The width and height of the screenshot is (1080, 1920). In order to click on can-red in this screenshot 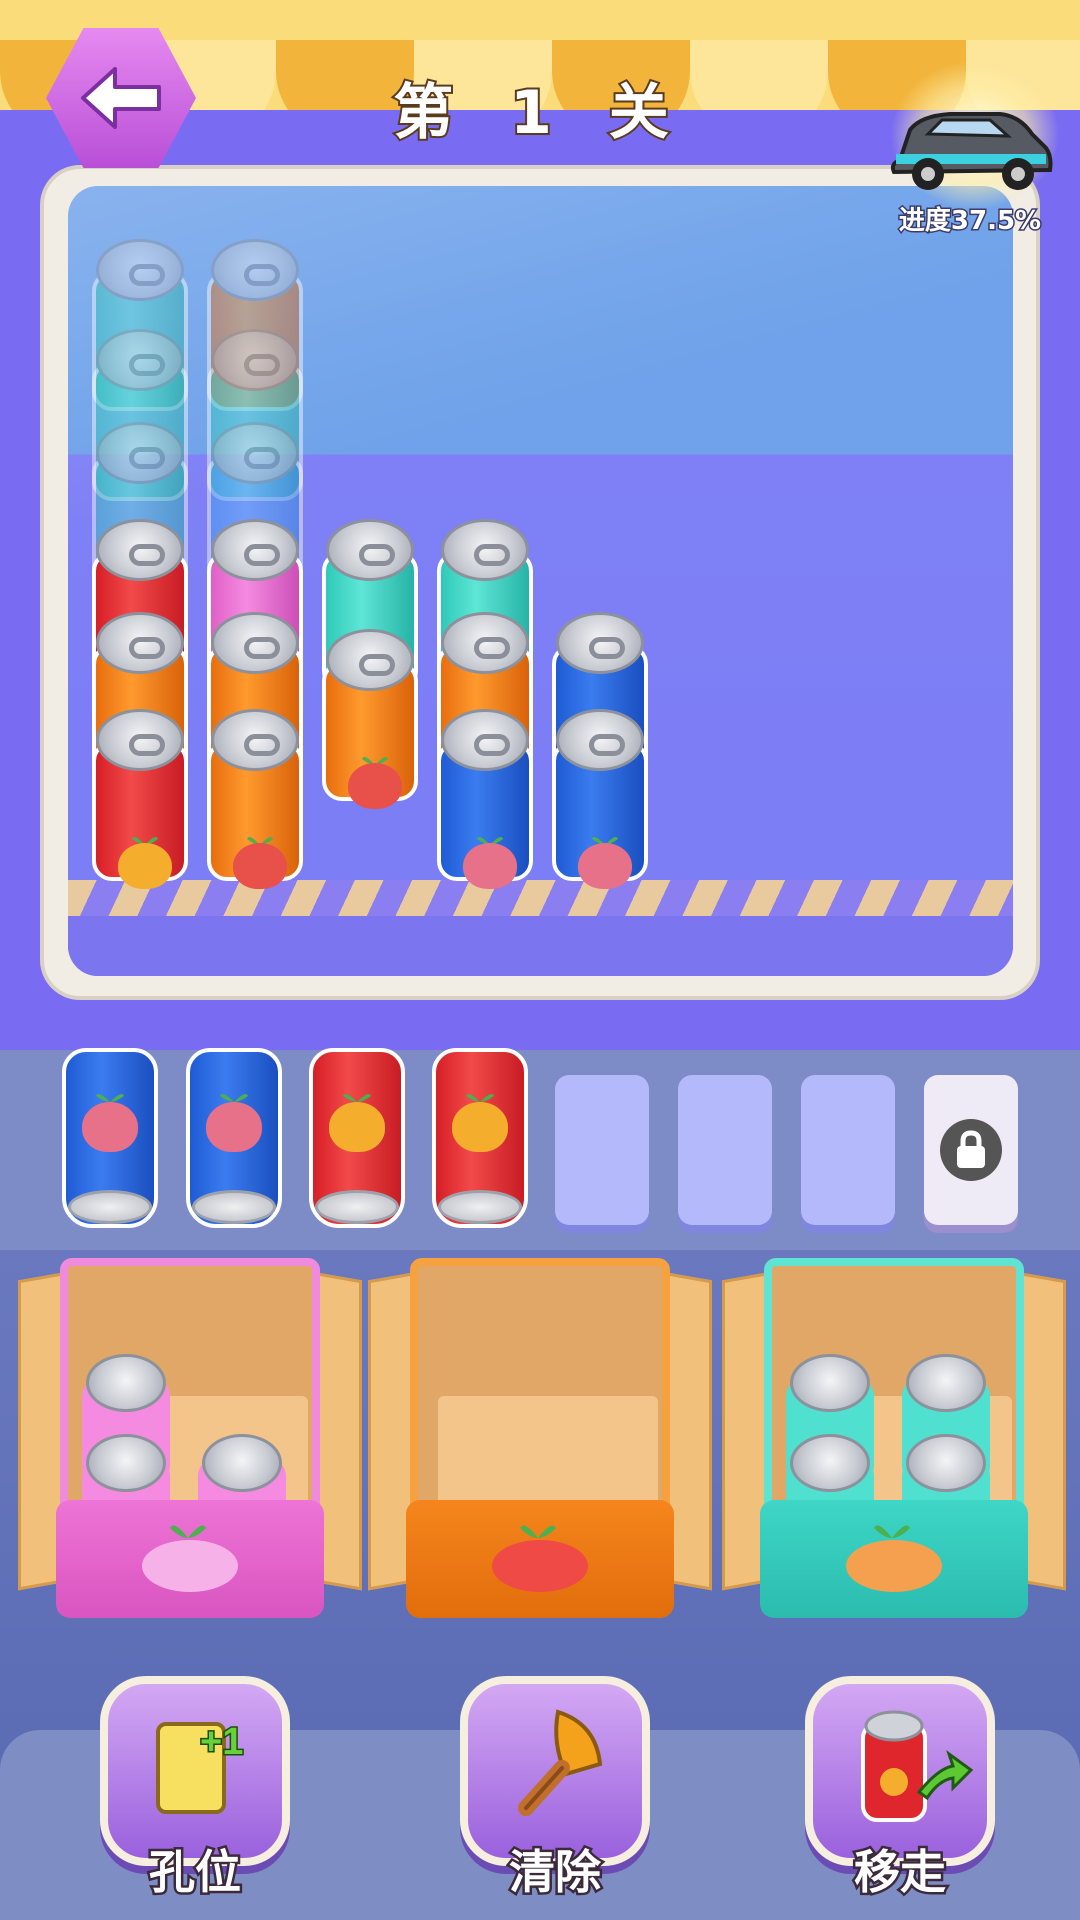, I will do `click(140, 797)`.